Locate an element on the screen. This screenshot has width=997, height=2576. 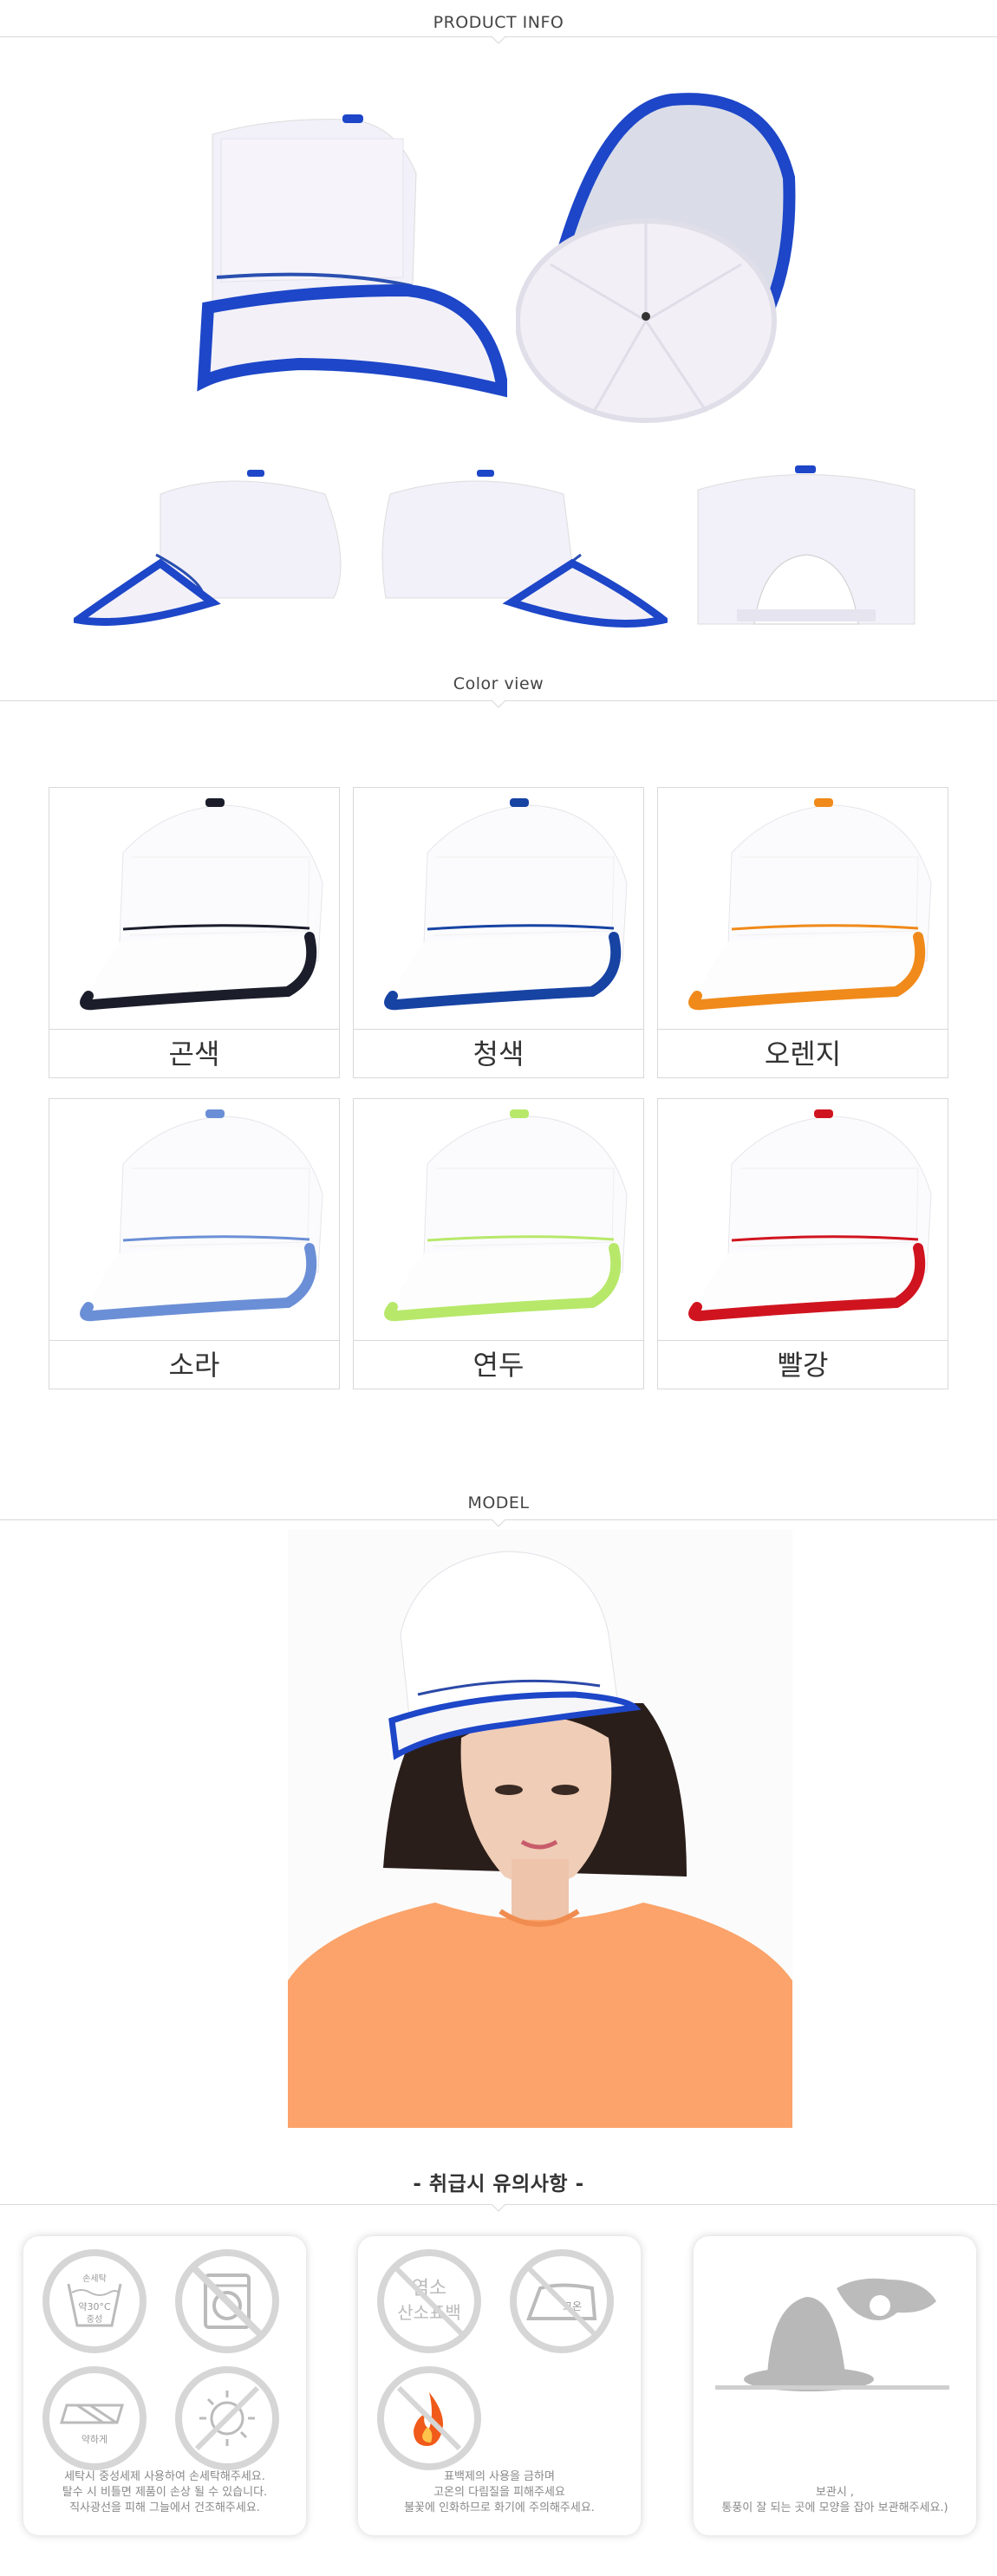
no-high-iron-icon: 고온 is located at coordinates (562, 2301).